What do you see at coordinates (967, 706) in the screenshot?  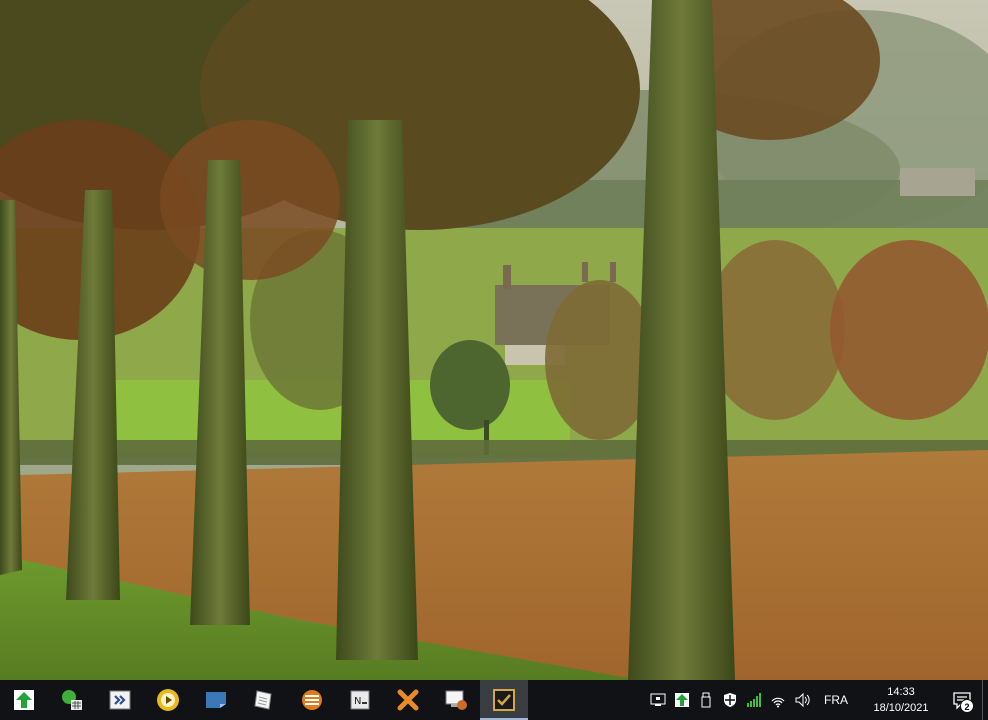 I see `notification-count-badge: 2` at bounding box center [967, 706].